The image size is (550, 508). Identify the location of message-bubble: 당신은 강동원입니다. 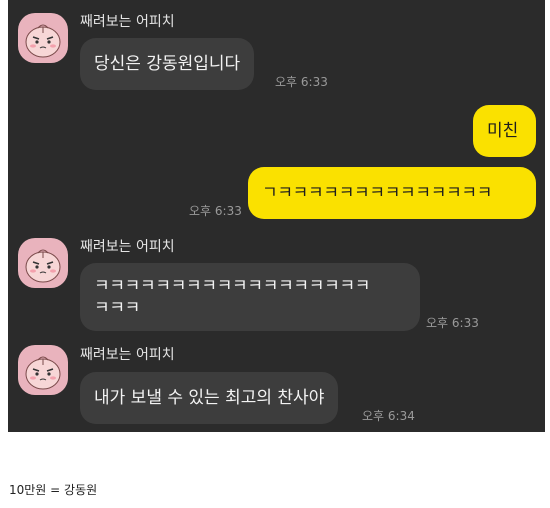
(167, 64).